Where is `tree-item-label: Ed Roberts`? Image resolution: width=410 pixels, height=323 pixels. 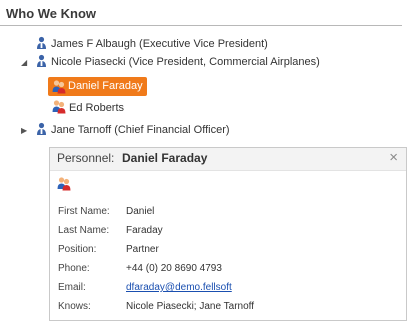
tree-item-label: Ed Roberts is located at coordinates (97, 108).